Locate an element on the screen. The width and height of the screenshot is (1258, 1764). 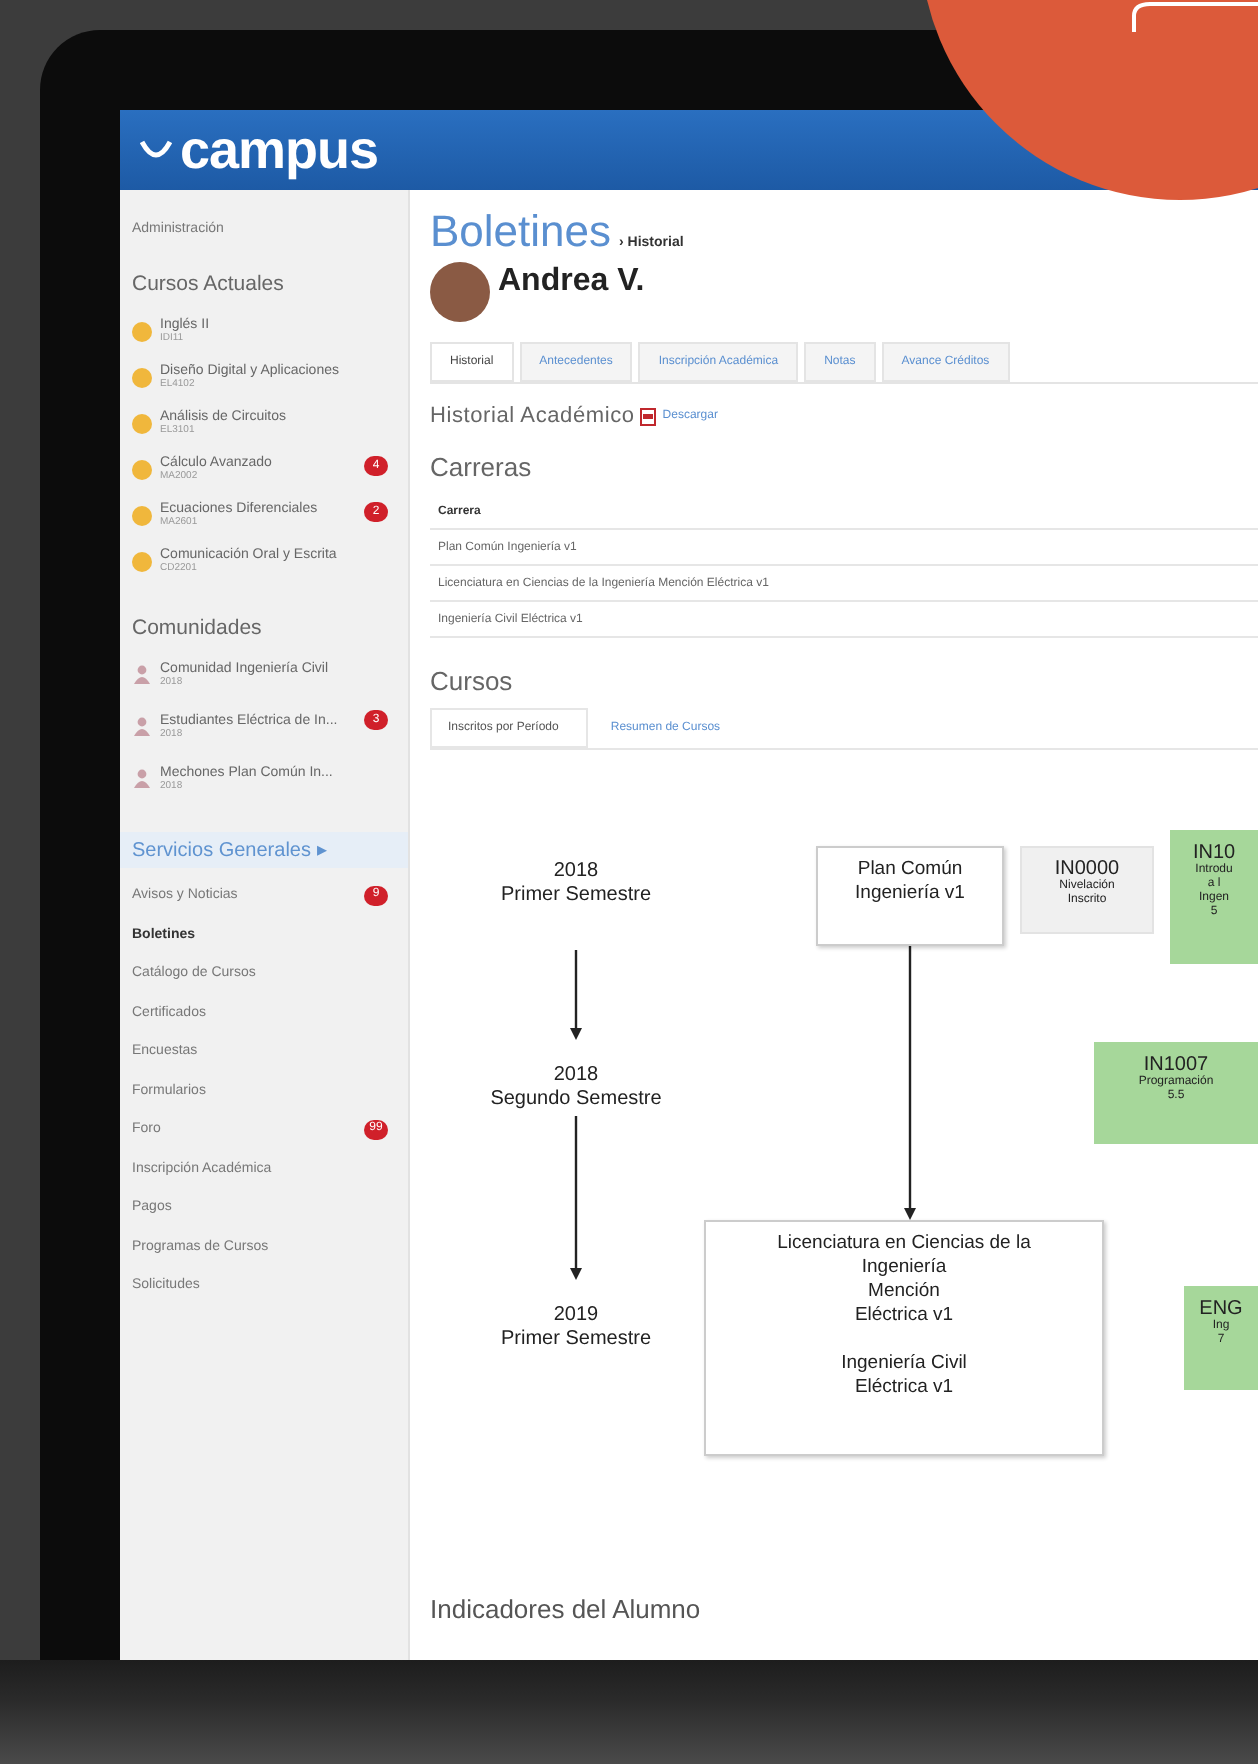
services-heading: Servicios Generales ▸ is located at coordinates (264, 850).